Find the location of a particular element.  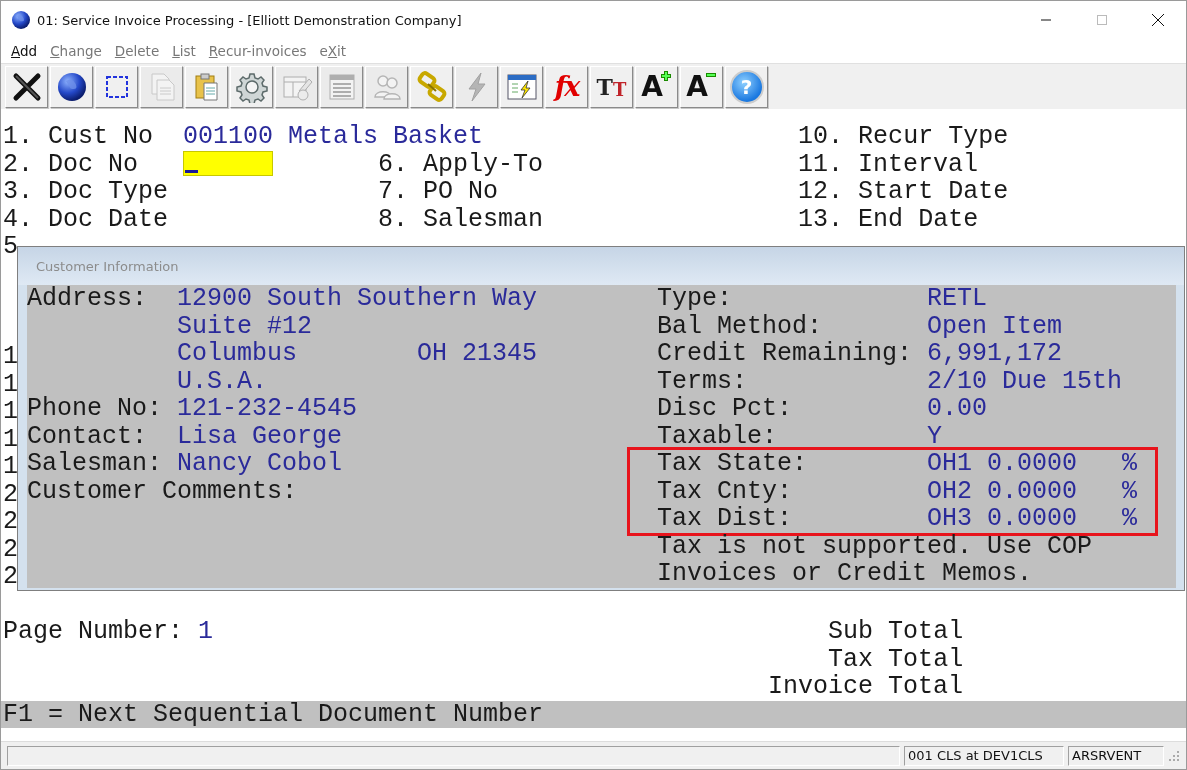

chain-icon is located at coordinates (431, 86).